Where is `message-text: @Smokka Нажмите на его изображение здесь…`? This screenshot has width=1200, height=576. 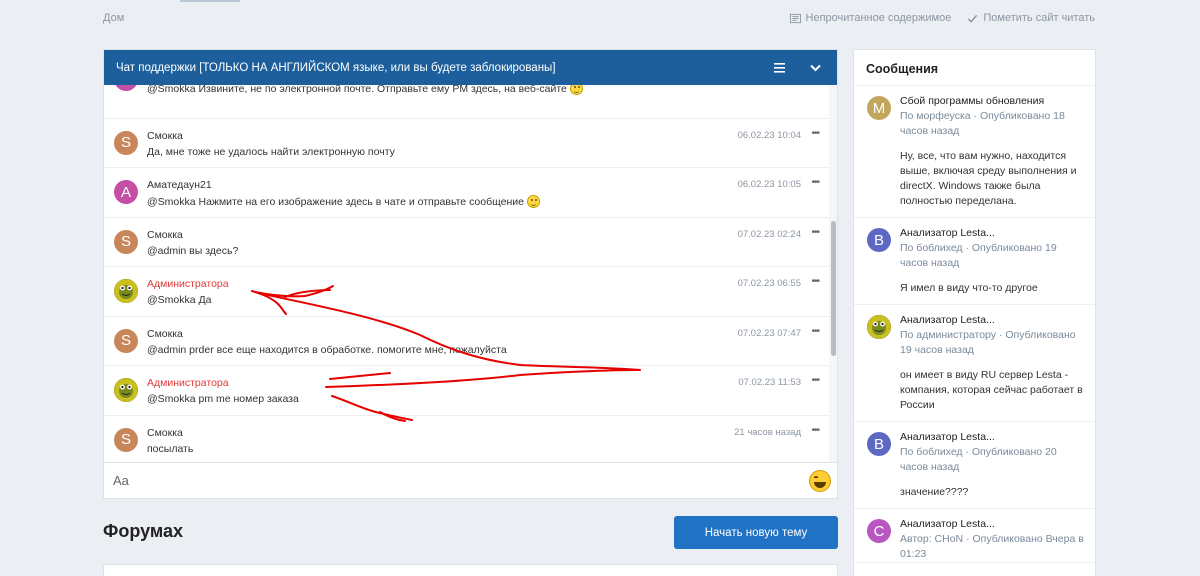 message-text: @Smokka Нажмите на его изображение здесь… is located at coordinates (343, 201).